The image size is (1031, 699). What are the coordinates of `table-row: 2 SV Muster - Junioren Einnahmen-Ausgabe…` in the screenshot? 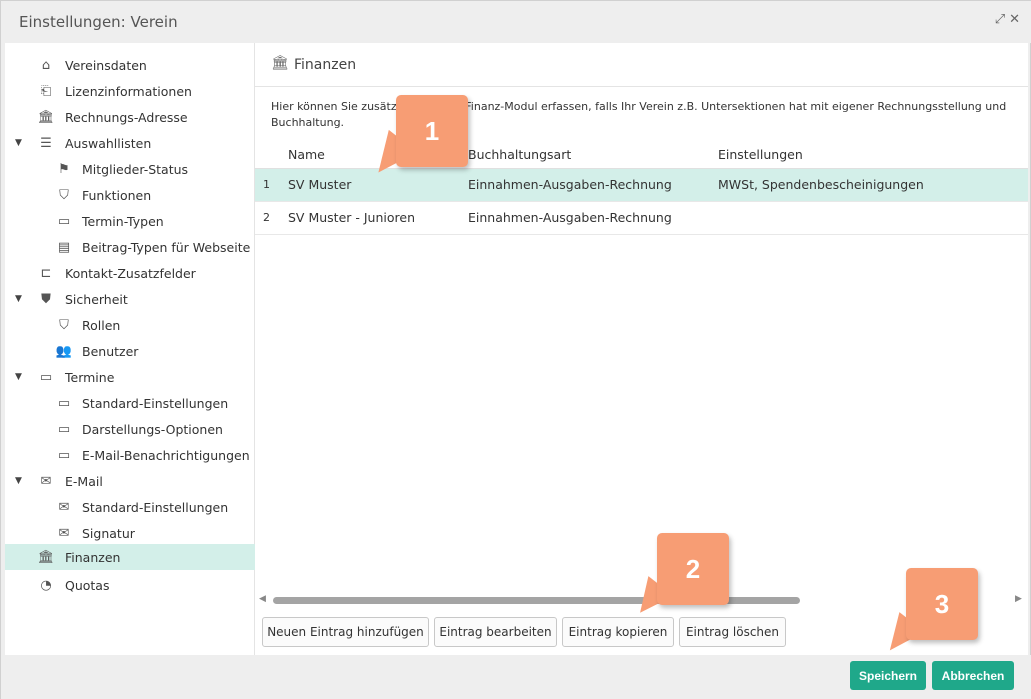 It's located at (641, 218).